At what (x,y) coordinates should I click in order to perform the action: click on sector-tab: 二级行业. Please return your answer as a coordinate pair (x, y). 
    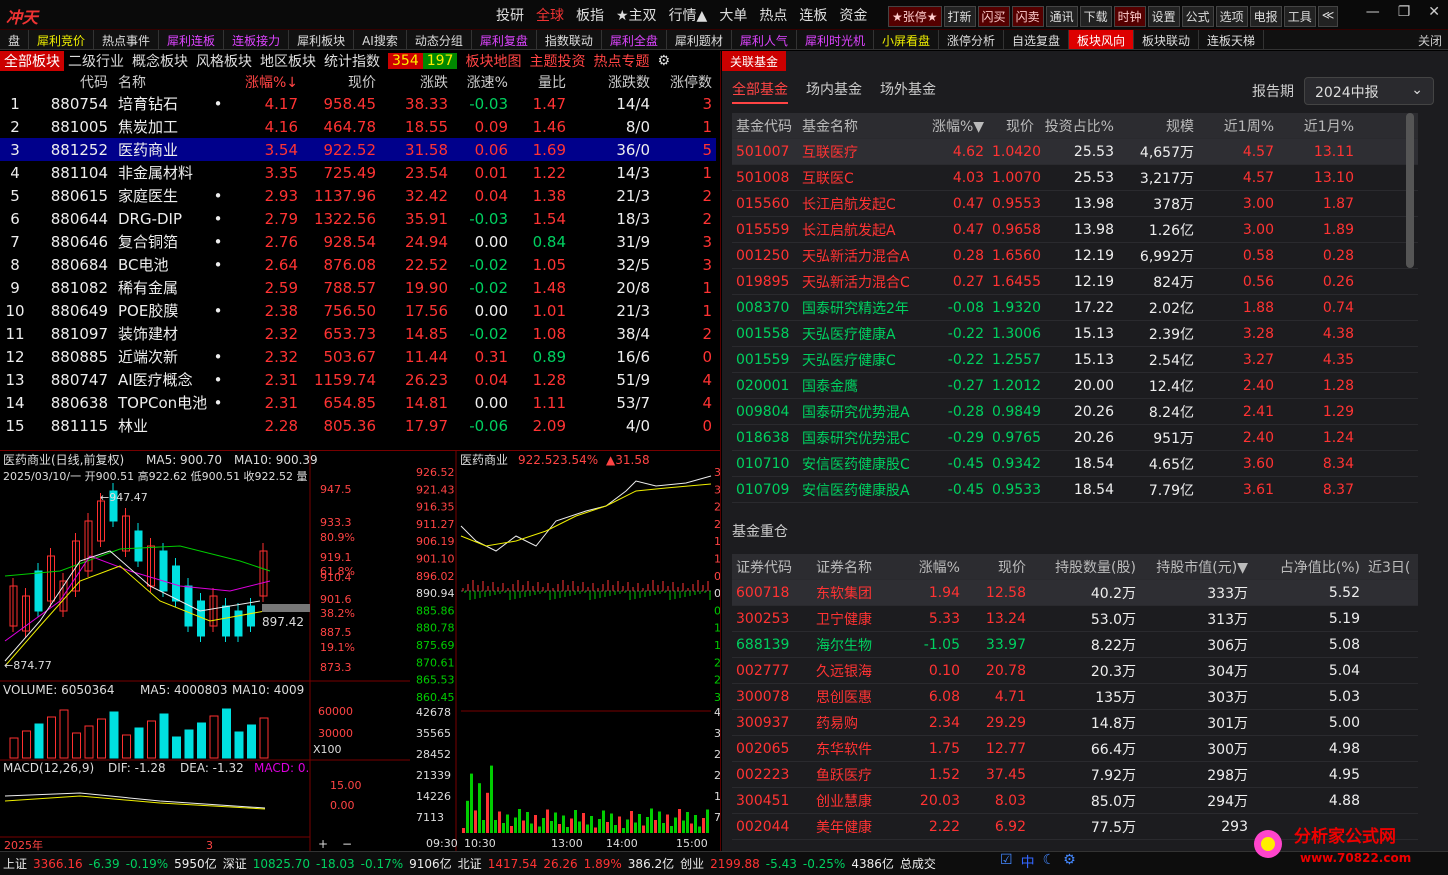
    Looking at the image, I should click on (96, 61).